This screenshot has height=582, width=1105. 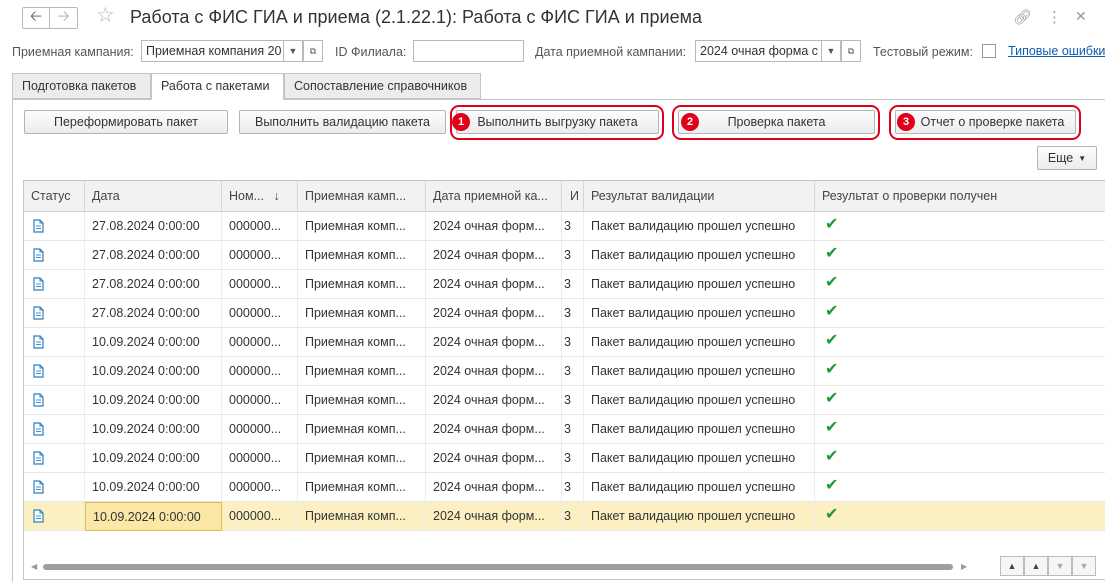 I want to click on horizontal-scrollbar: ◀ ▶, so click(x=498, y=567).